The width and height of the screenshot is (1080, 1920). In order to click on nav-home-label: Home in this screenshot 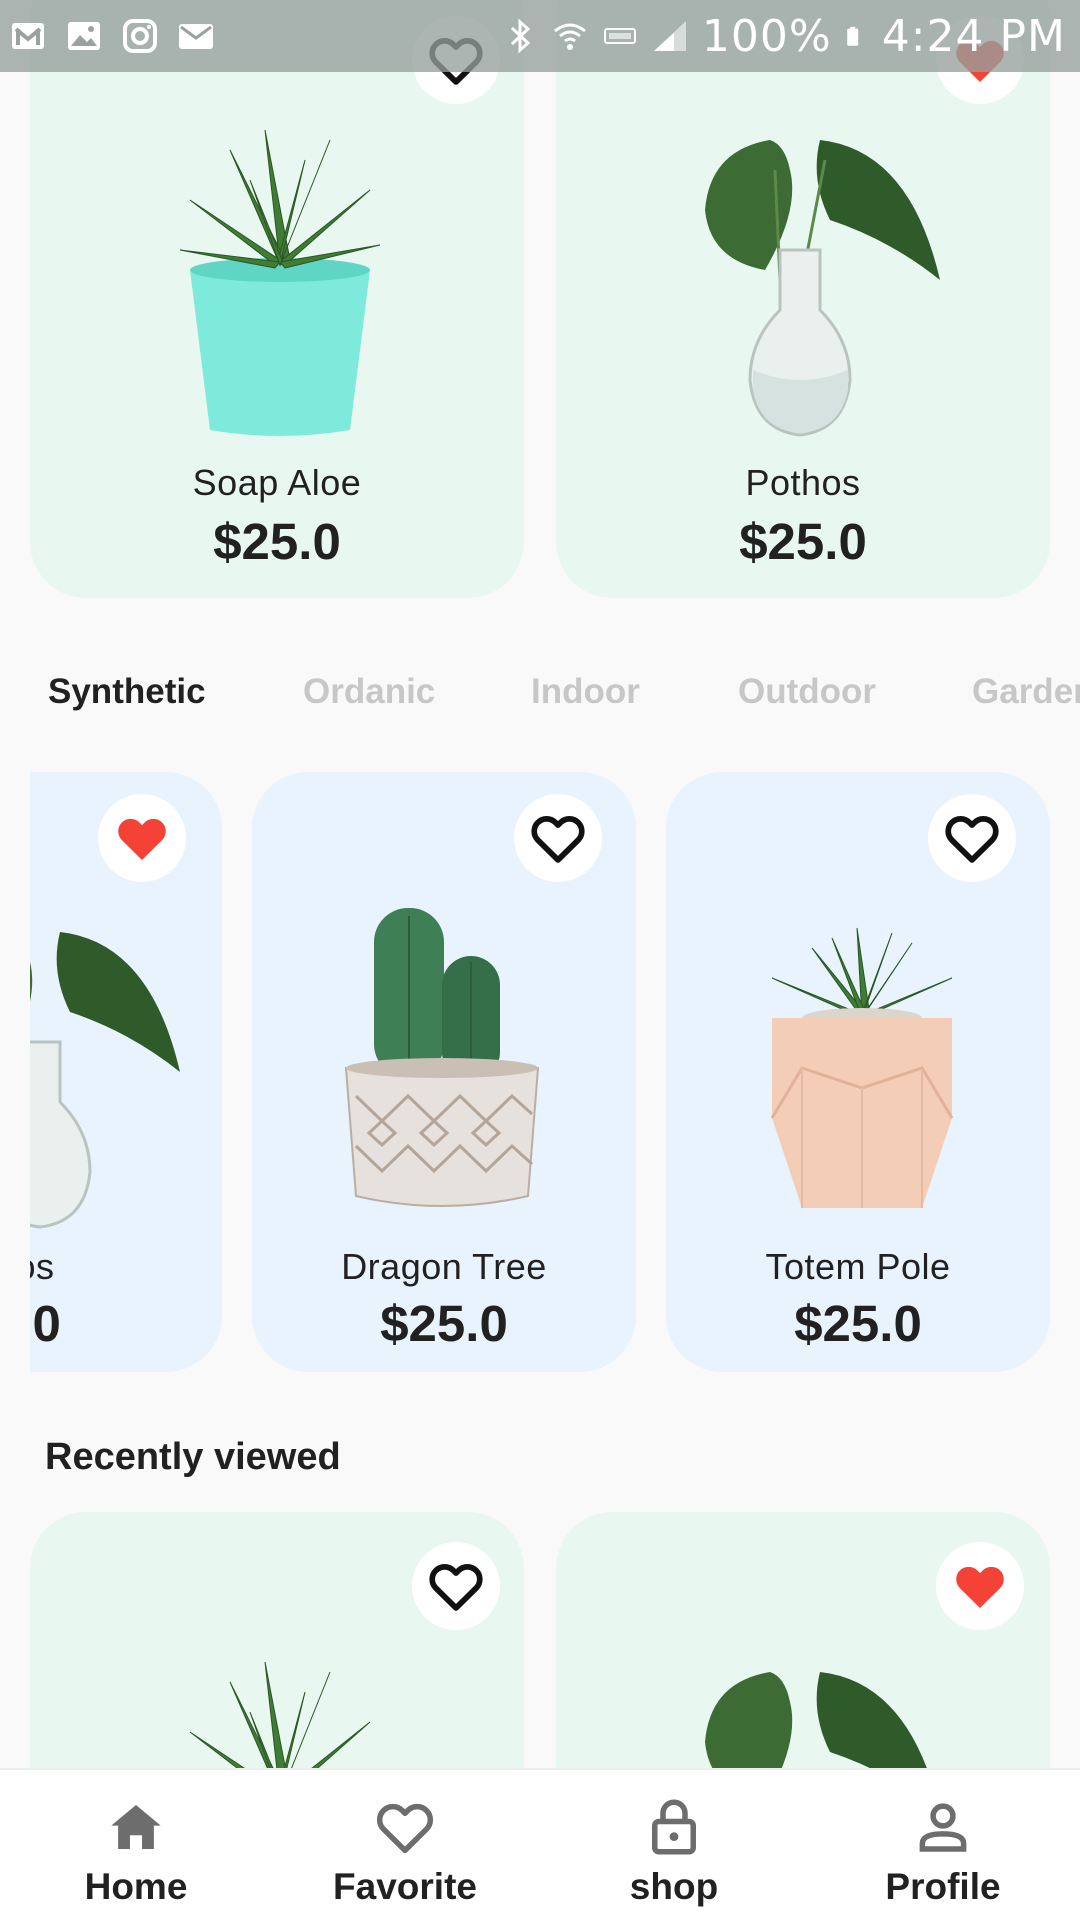, I will do `click(136, 1886)`.